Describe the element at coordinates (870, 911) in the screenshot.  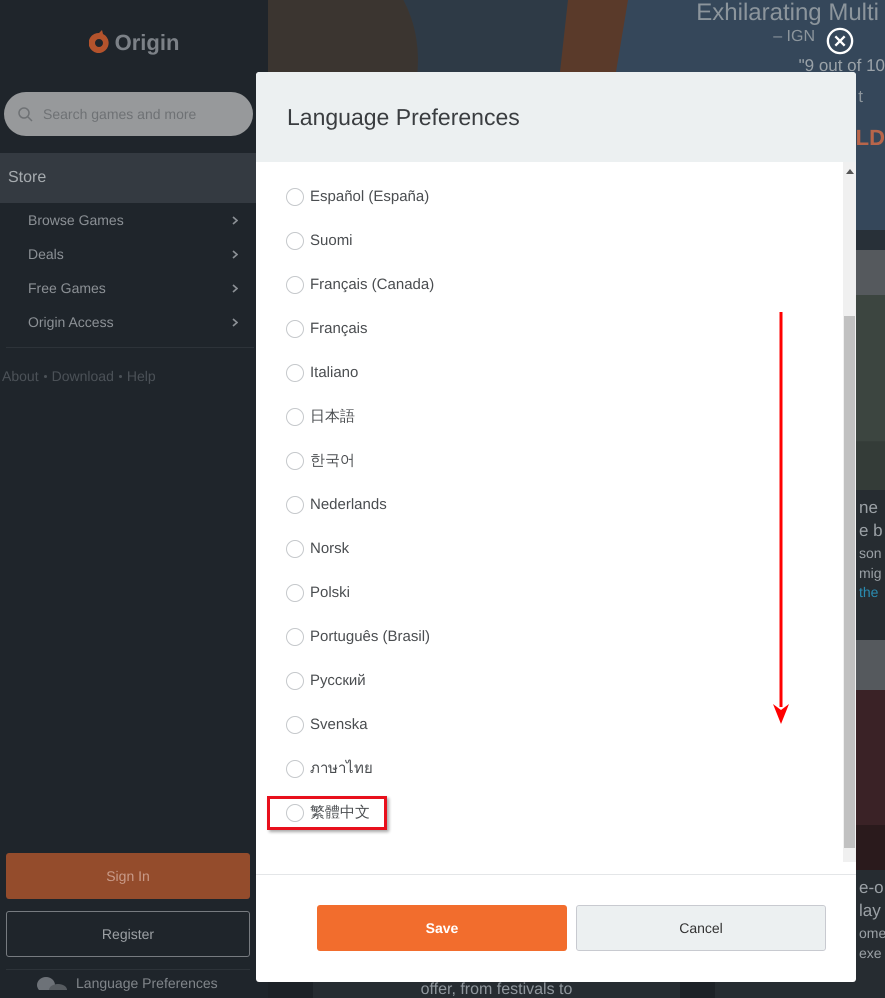
I see `card-text: lay` at that location.